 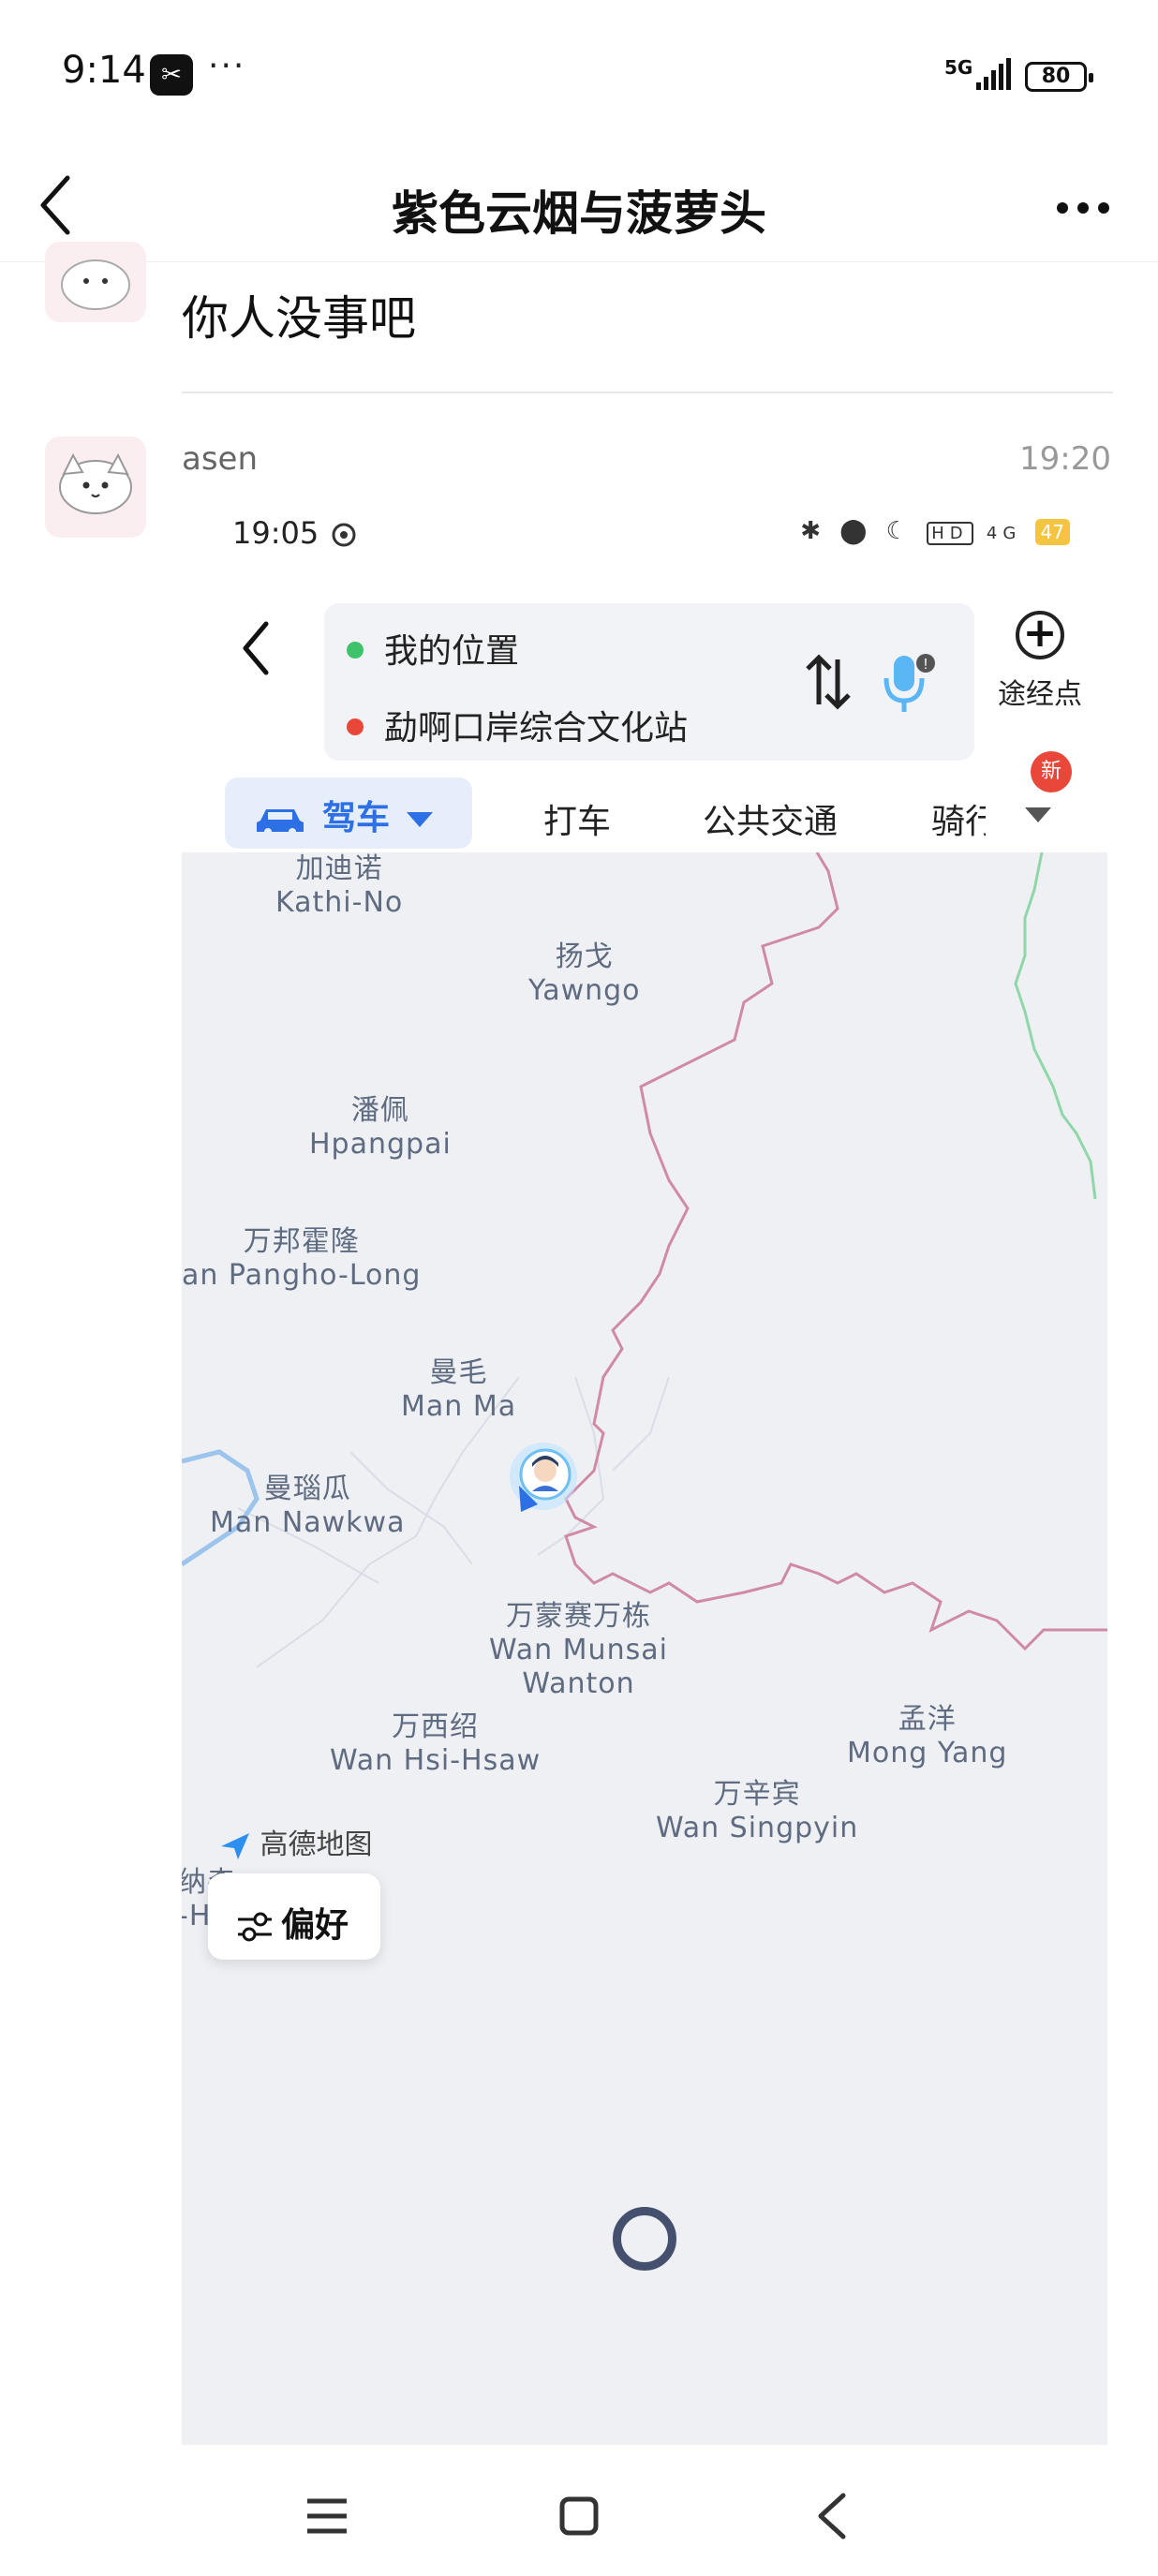 I want to click on embedded-status-icons: ✱ ⬤ ☾ HD 4G 47, so click(x=935, y=531).